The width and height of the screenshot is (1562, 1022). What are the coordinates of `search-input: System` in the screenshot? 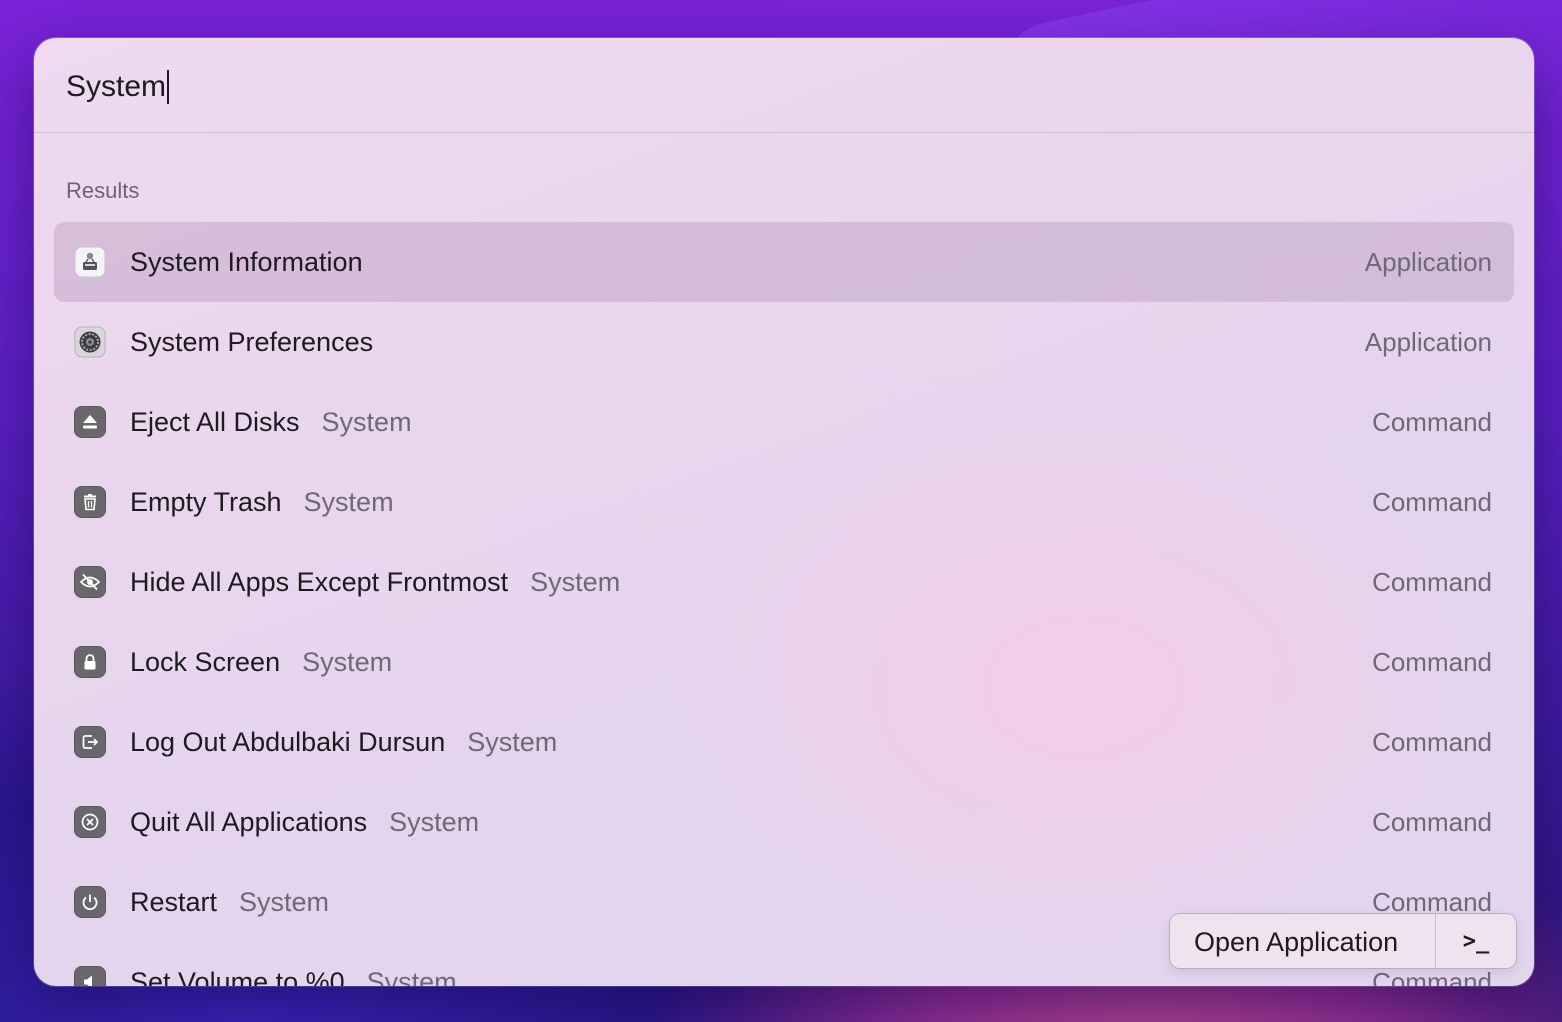 It's located at (118, 87).